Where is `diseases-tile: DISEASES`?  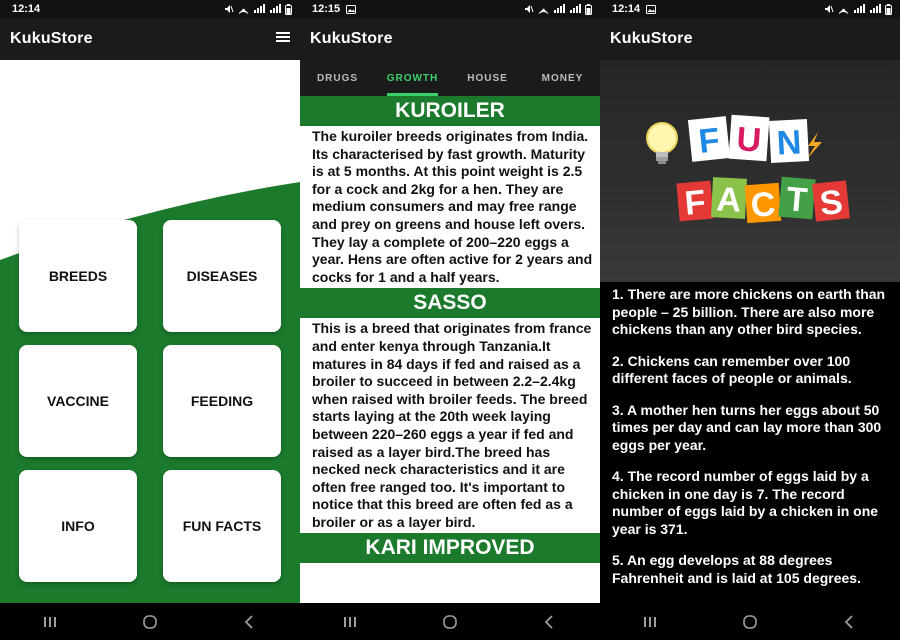 diseases-tile: DISEASES is located at coordinates (222, 276).